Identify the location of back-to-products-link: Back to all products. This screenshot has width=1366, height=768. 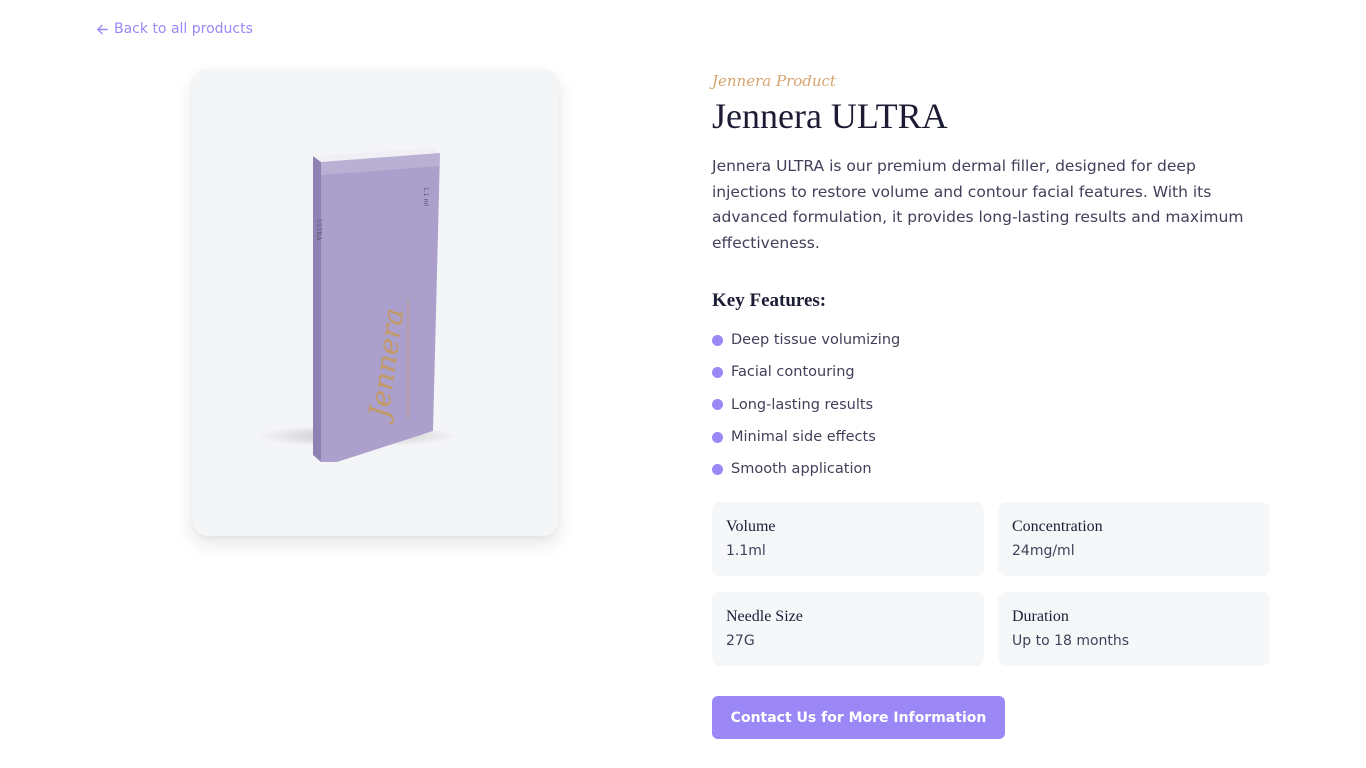
(174, 29).